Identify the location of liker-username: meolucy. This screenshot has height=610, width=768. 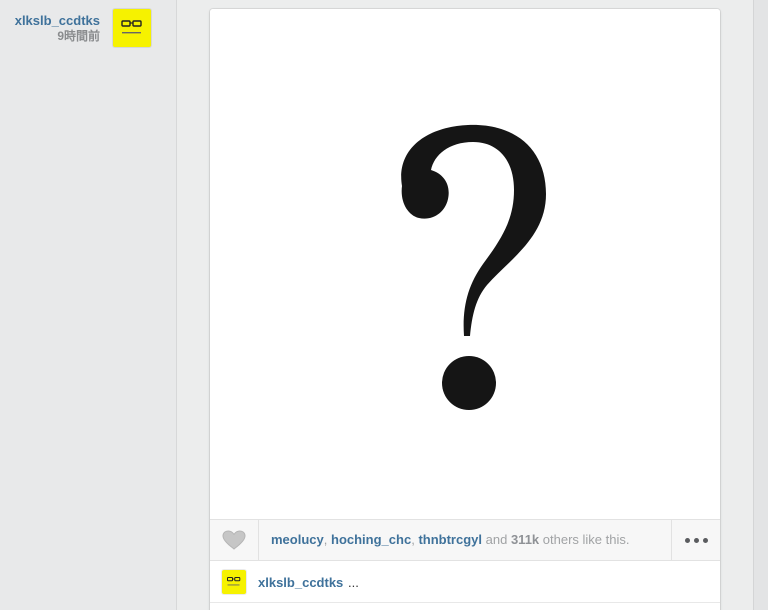
(297, 539).